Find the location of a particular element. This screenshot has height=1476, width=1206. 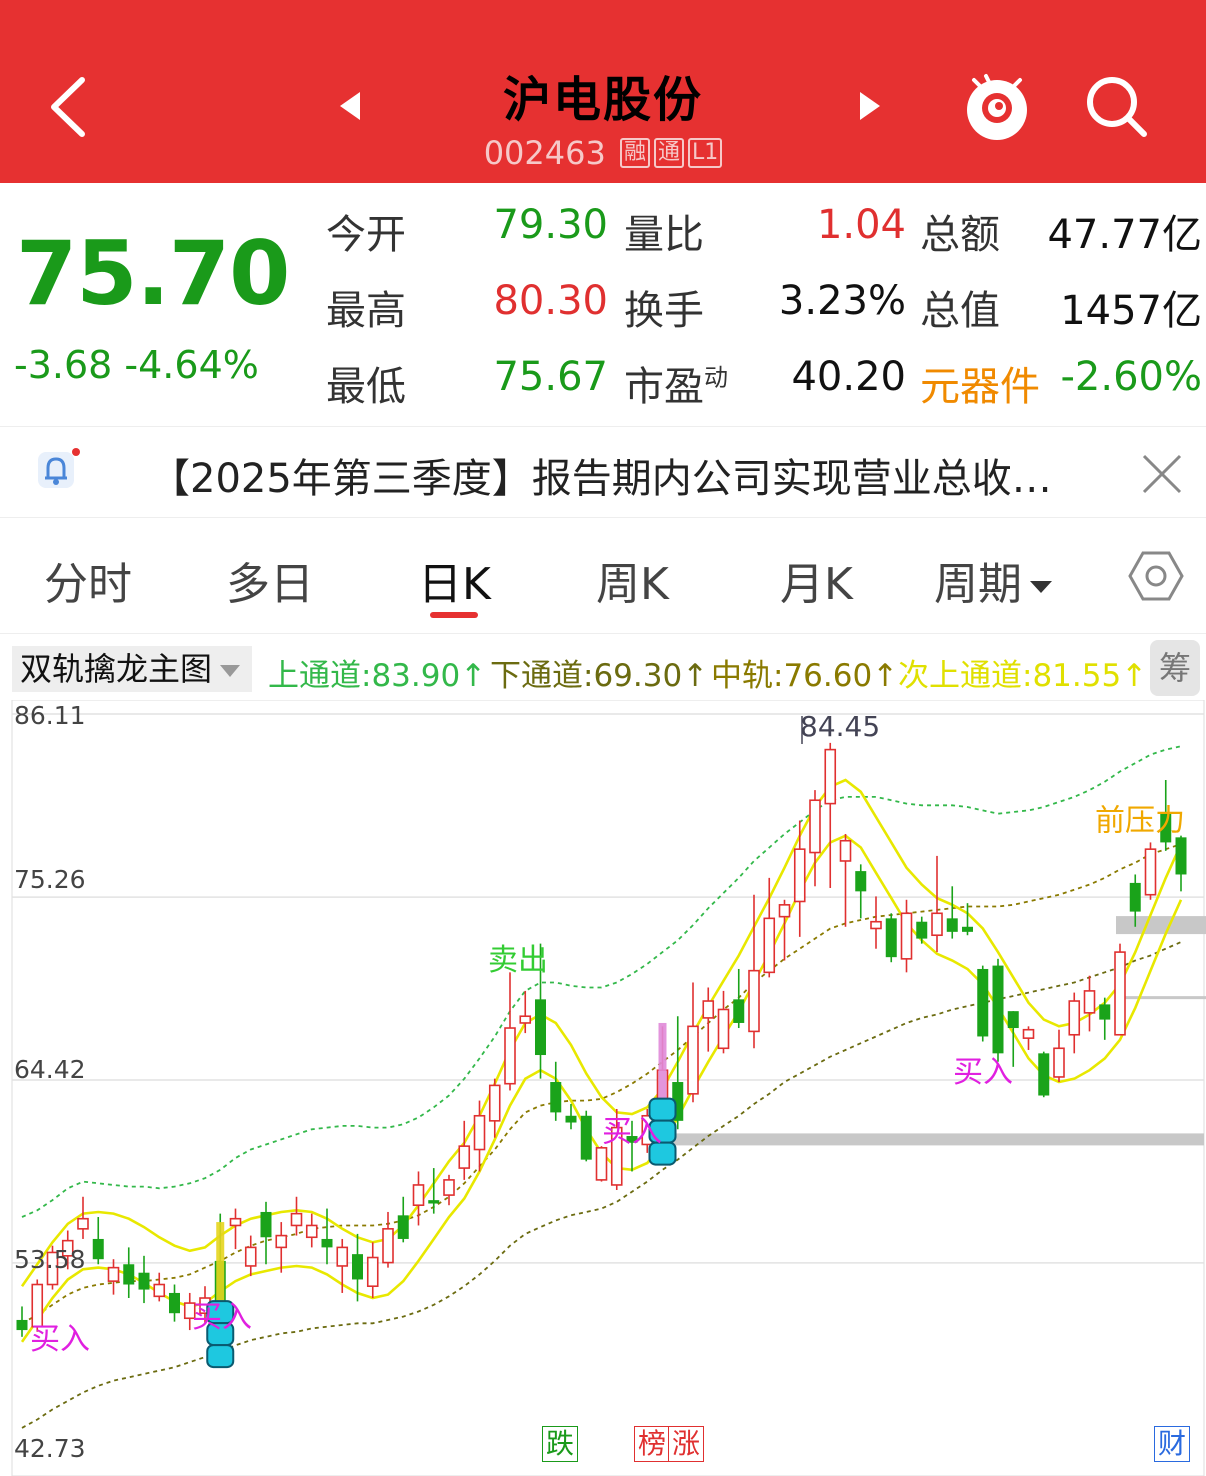

market-cap-label: 总值 is located at coordinates (960, 311).